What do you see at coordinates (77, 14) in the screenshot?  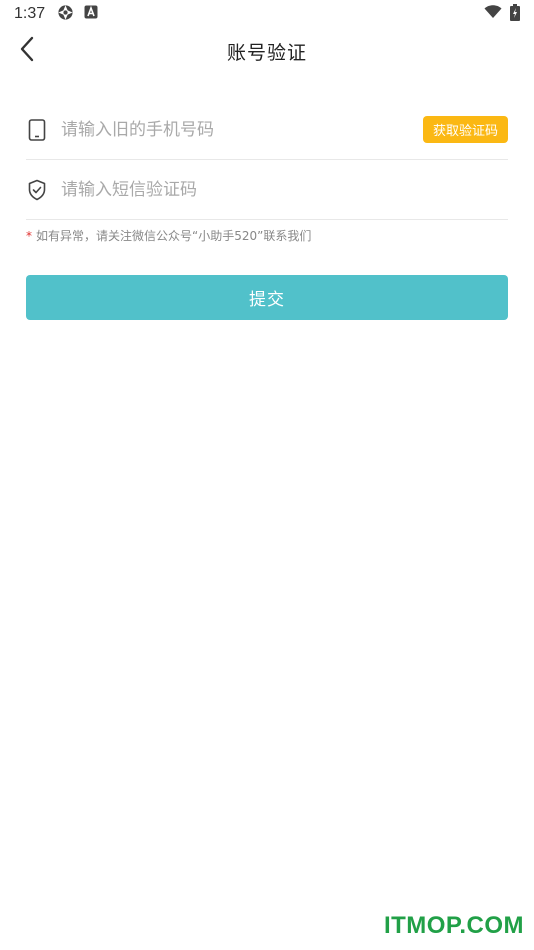 I see `status-left-icons` at bounding box center [77, 14].